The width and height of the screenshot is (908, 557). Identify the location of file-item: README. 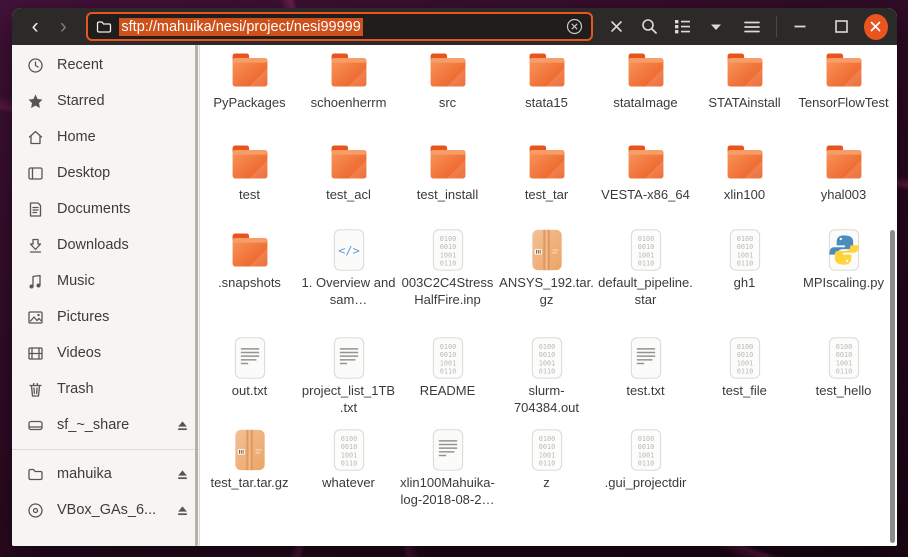
(447, 382).